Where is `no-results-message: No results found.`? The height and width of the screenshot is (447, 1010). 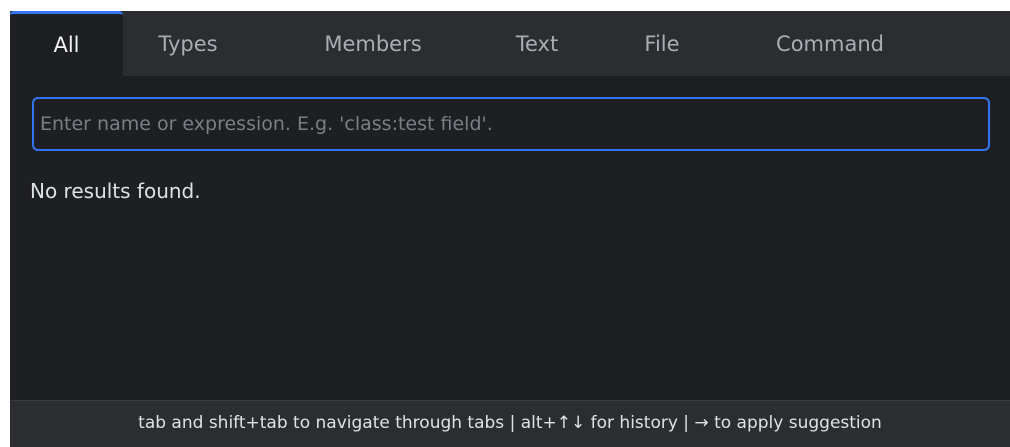 no-results-message: No results found. is located at coordinates (115, 191).